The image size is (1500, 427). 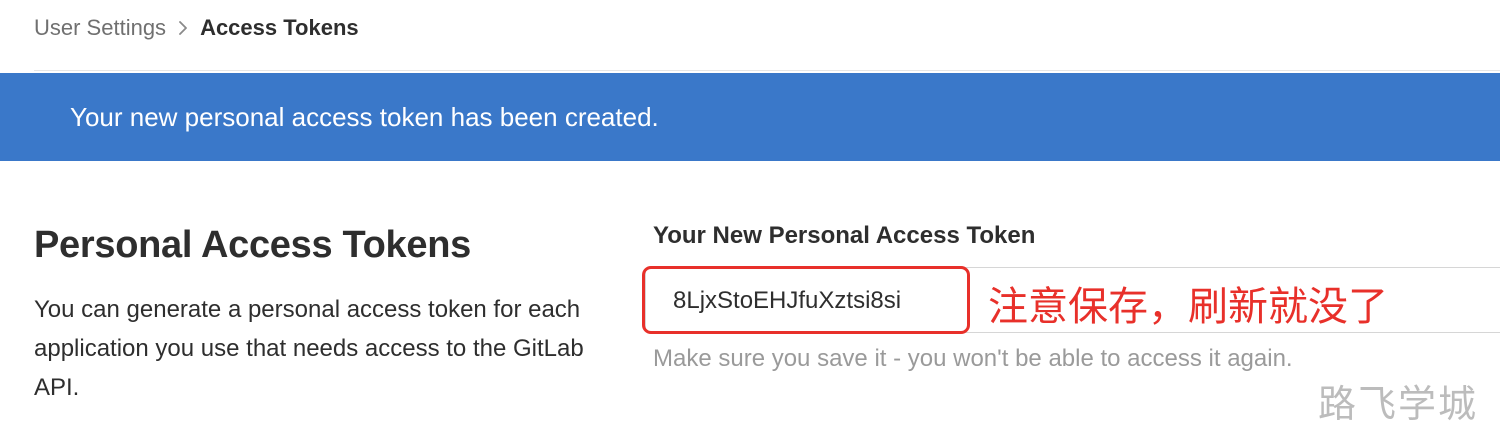 What do you see at coordinates (1398, 404) in the screenshot?
I see `watermark: 路飞学城` at bounding box center [1398, 404].